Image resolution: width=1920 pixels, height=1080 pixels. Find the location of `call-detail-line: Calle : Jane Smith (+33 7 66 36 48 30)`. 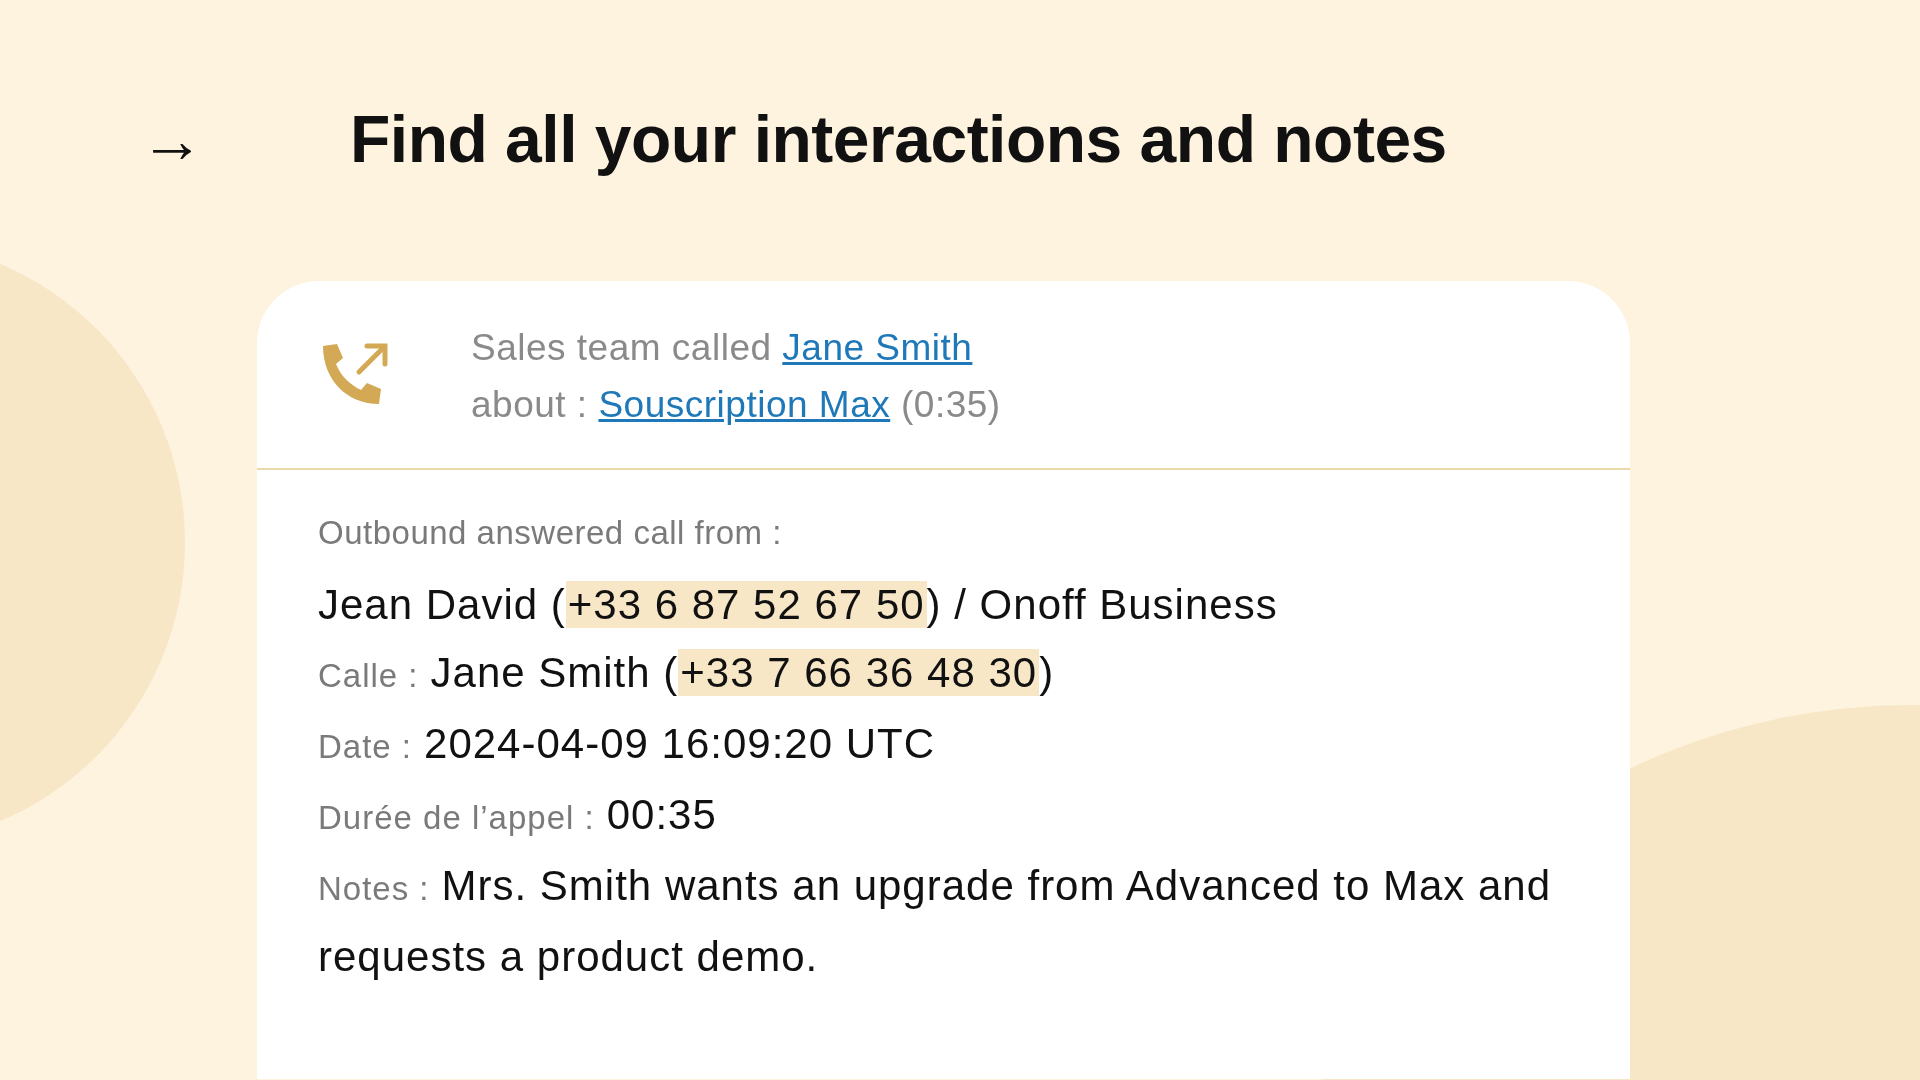

call-detail-line: Calle : Jane Smith (+33 7 66 36 48 30) is located at coordinates (687, 673).